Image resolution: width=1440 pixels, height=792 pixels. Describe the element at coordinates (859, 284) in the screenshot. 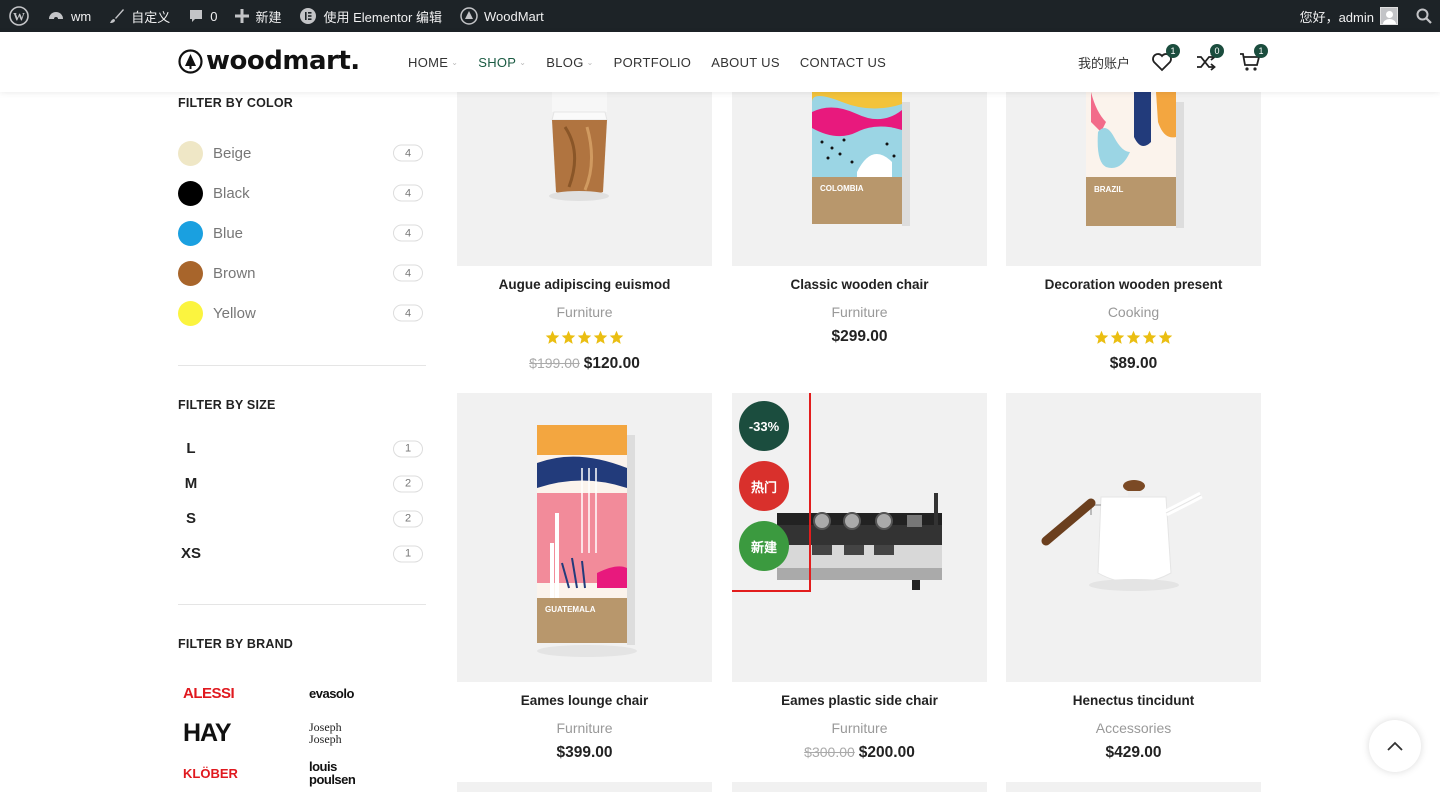

I see `product-title: Classic wooden chair` at that location.